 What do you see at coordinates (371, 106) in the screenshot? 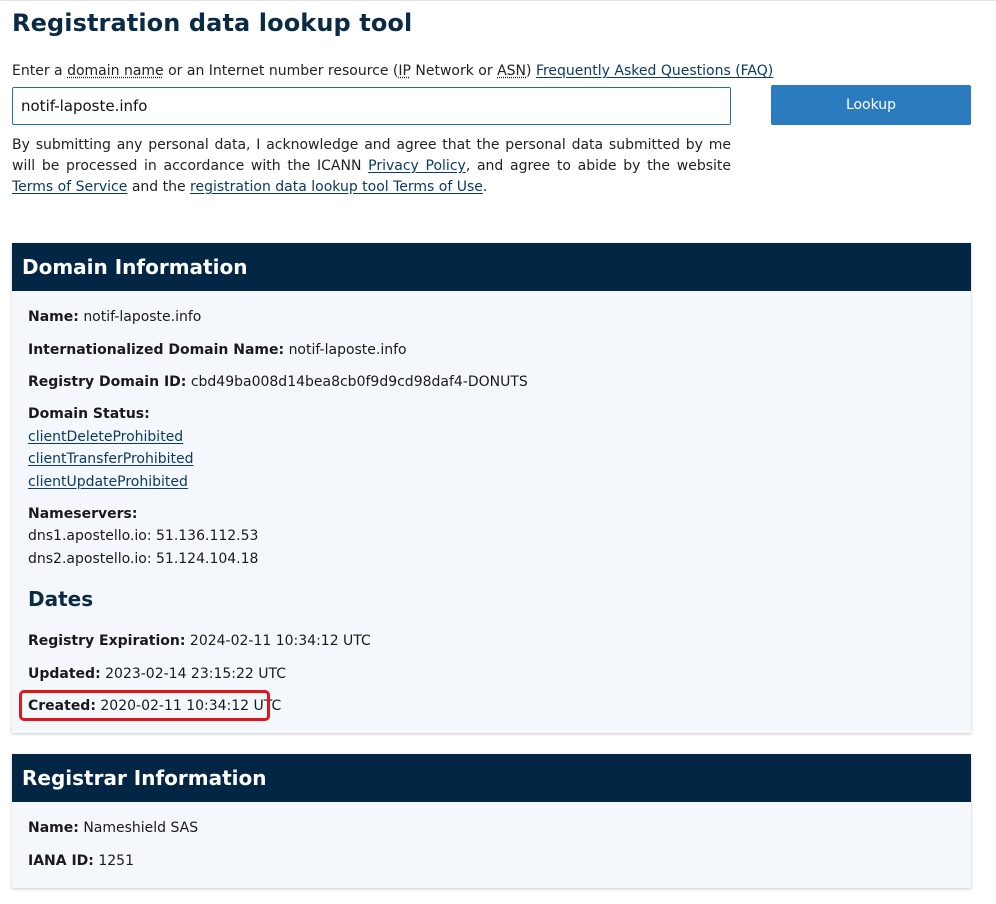
I see `search-input` at bounding box center [371, 106].